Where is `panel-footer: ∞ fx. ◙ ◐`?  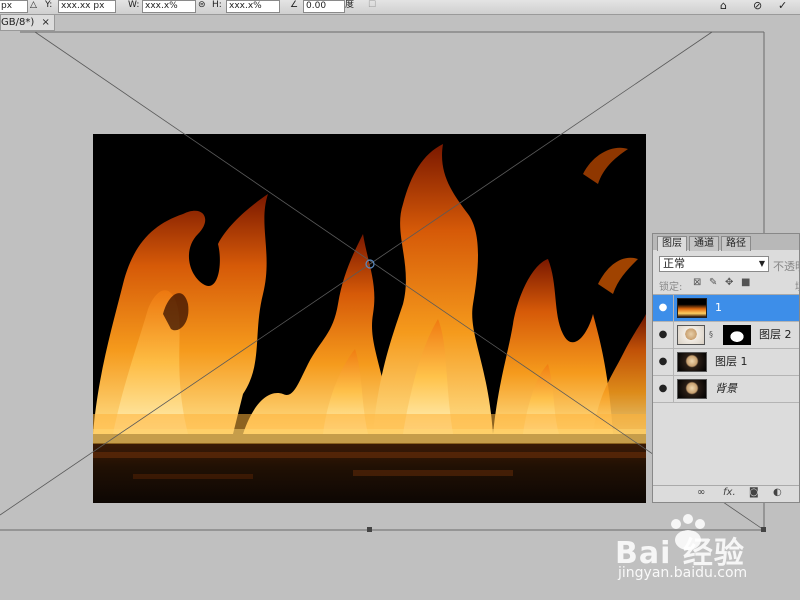 panel-footer: ∞ fx. ◙ ◐ is located at coordinates (726, 493).